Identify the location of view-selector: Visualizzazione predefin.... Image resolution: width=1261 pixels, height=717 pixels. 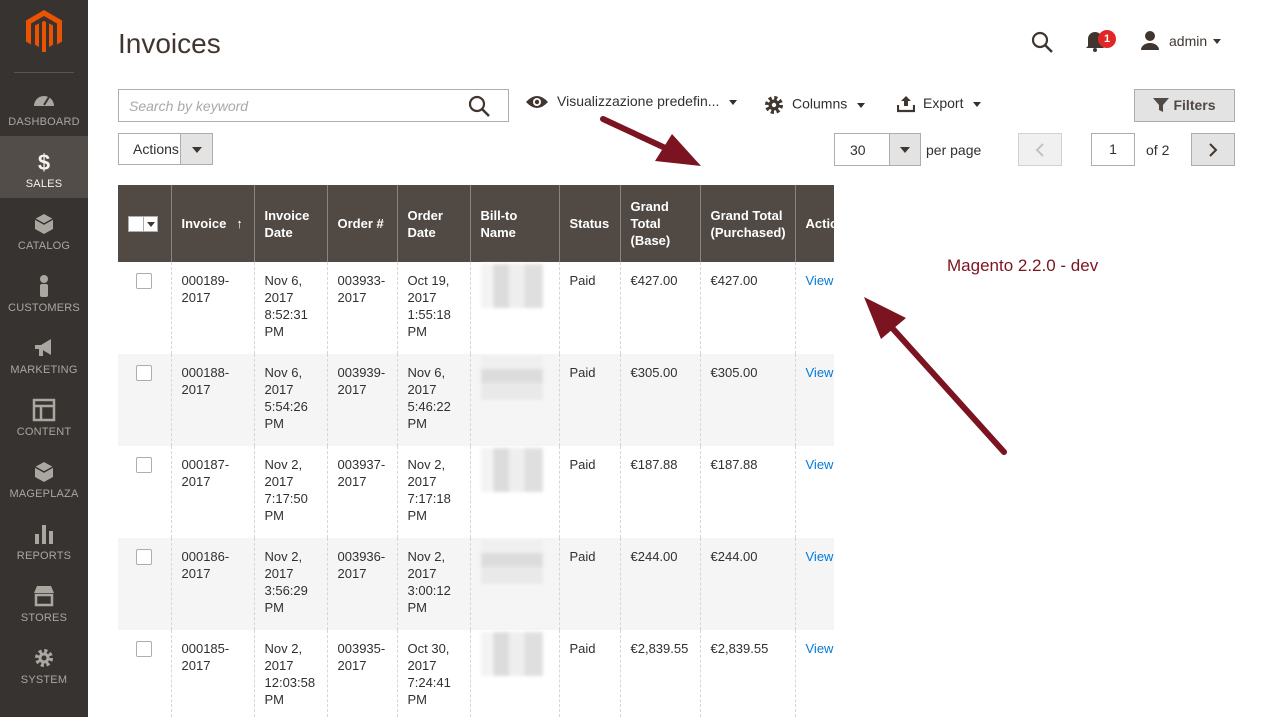
(631, 101).